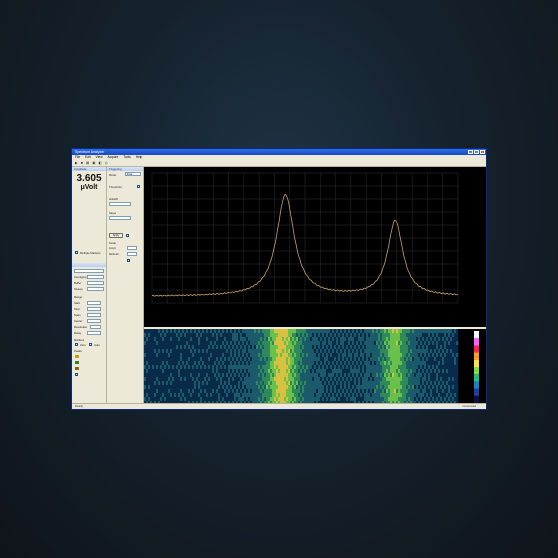 This screenshot has width=558, height=558. Describe the element at coordinates (120, 204) in the screenshot. I see `holdoff-field` at that location.